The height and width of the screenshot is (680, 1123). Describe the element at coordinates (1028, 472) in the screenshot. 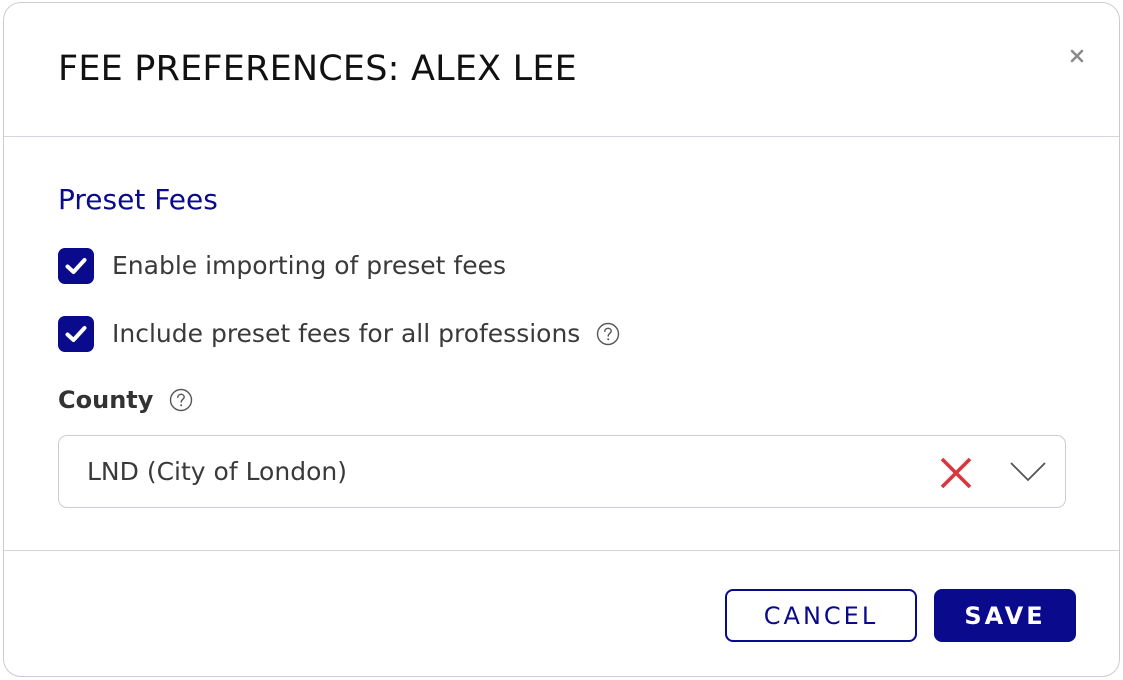

I see `chevron-down-icon` at that location.